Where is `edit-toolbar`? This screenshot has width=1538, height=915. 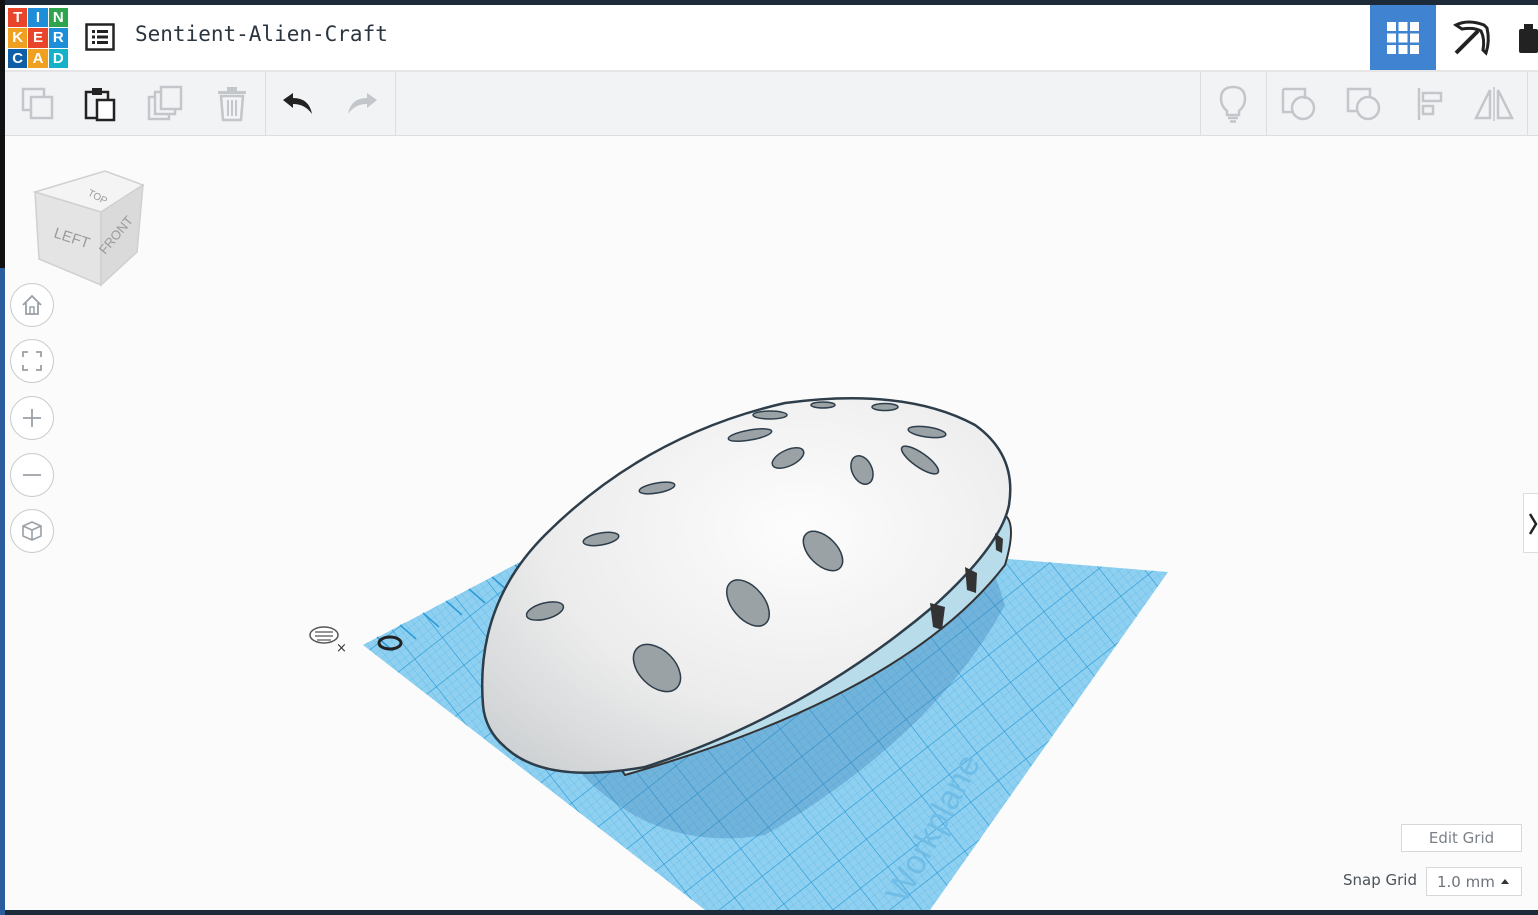 edit-toolbar is located at coordinates (771, 104).